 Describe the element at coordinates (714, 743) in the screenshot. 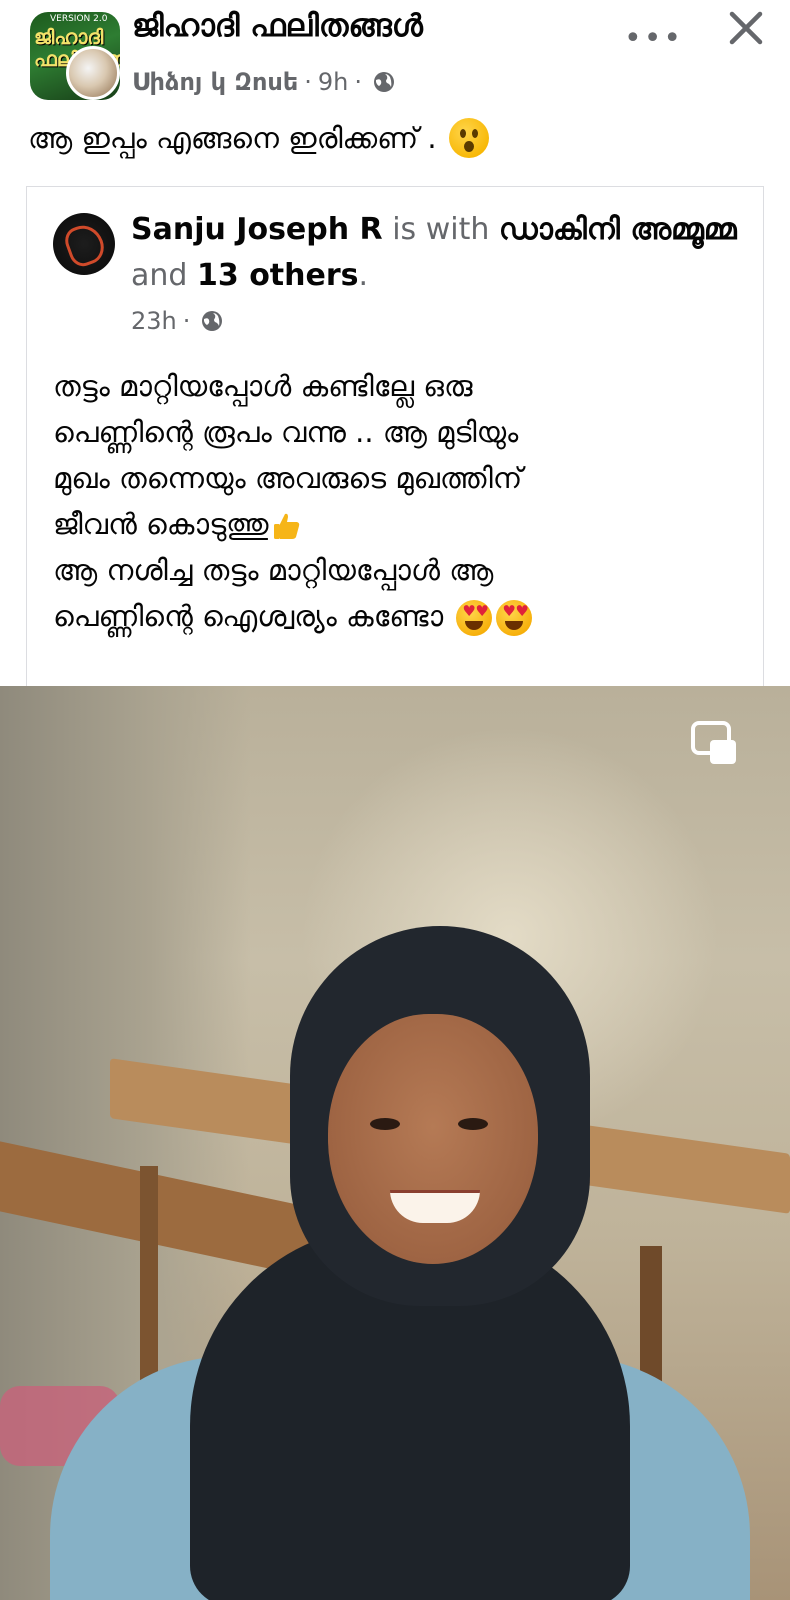

I see `picture-in-picture-icon` at that location.